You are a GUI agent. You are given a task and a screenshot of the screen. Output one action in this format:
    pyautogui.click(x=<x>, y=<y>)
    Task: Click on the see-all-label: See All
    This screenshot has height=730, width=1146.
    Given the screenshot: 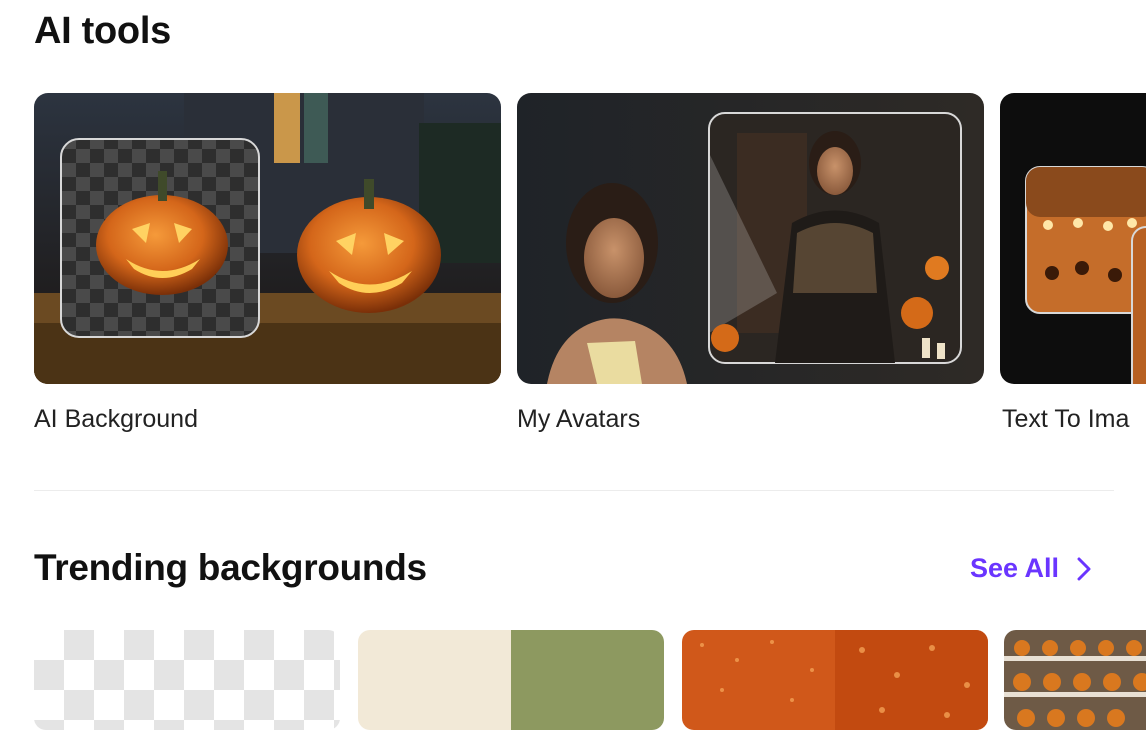 What is the action you would take?
    pyautogui.click(x=1015, y=568)
    